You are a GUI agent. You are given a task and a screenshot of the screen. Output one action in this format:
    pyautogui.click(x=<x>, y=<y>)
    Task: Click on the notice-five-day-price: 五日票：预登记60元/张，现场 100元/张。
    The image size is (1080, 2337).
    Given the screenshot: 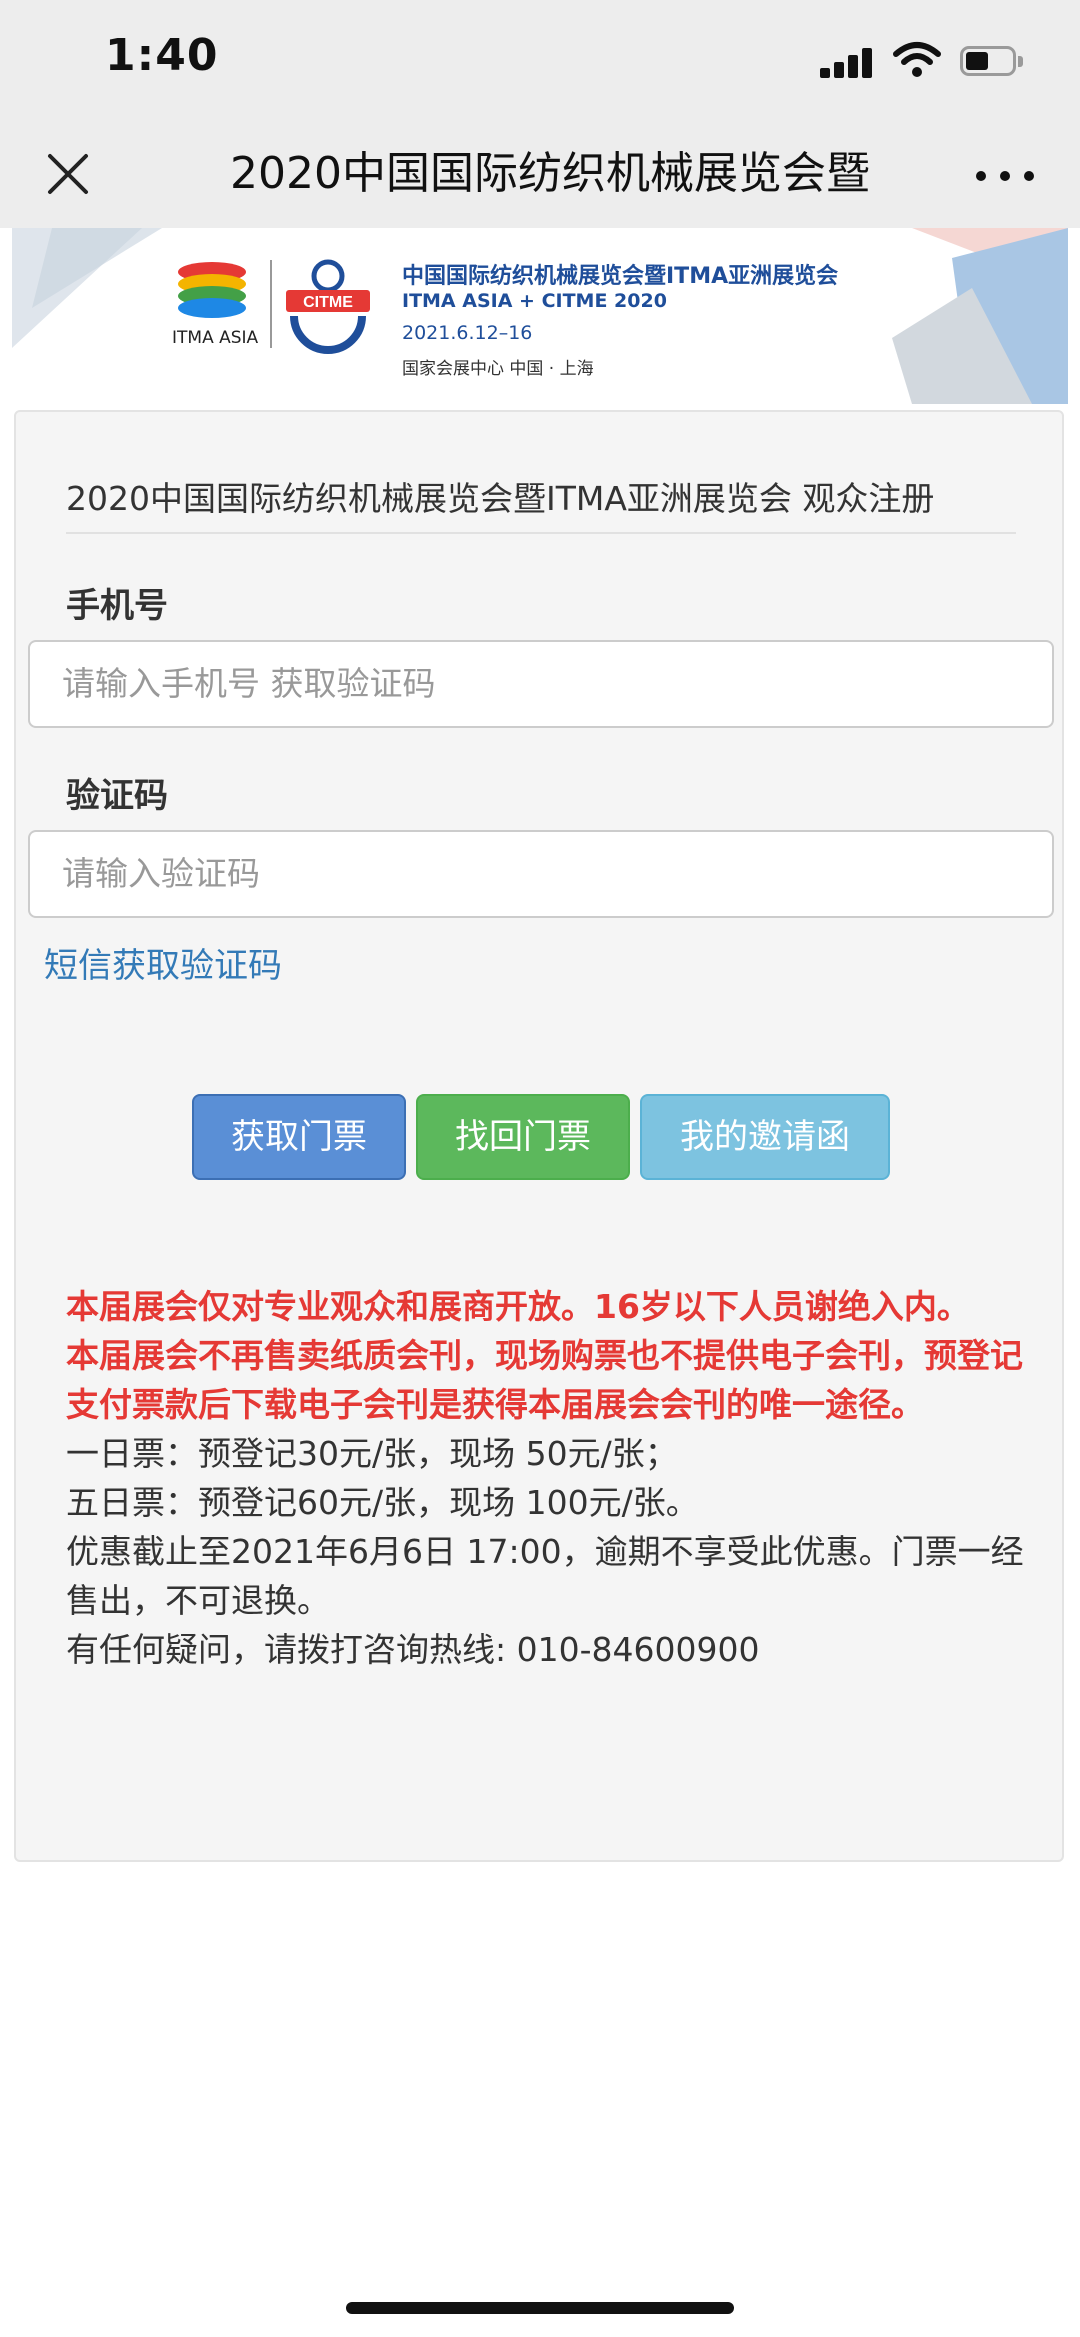 What is the action you would take?
    pyautogui.click(x=382, y=1502)
    